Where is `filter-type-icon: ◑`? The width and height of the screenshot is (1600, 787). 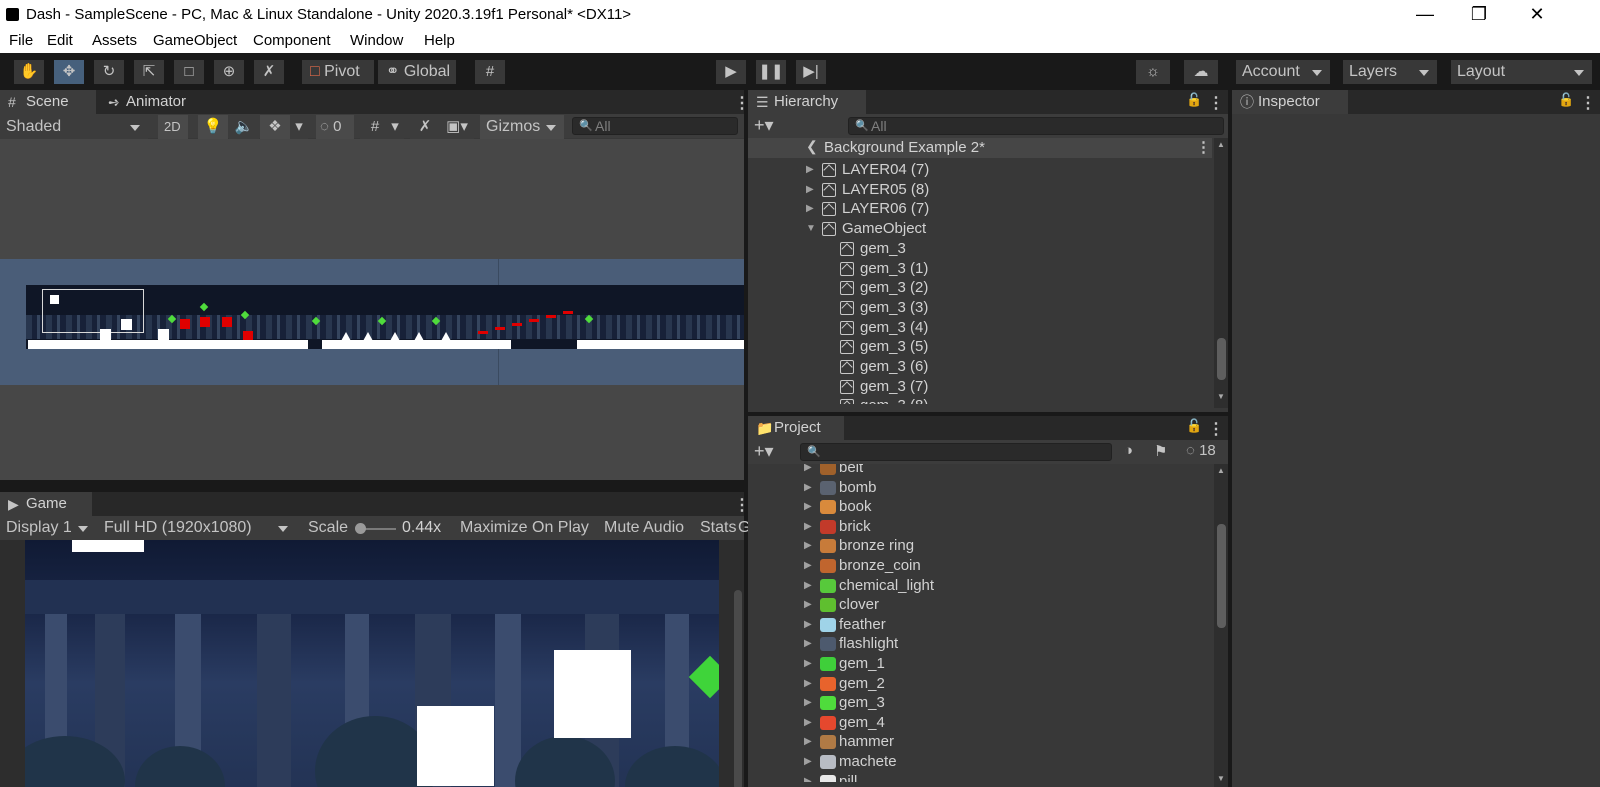
filter-type-icon: ◑ is located at coordinates (1128, 450).